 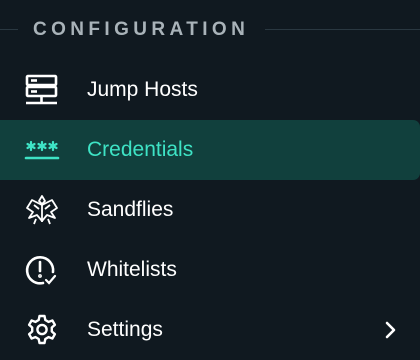 I want to click on alert-check-icon, so click(x=42, y=270).